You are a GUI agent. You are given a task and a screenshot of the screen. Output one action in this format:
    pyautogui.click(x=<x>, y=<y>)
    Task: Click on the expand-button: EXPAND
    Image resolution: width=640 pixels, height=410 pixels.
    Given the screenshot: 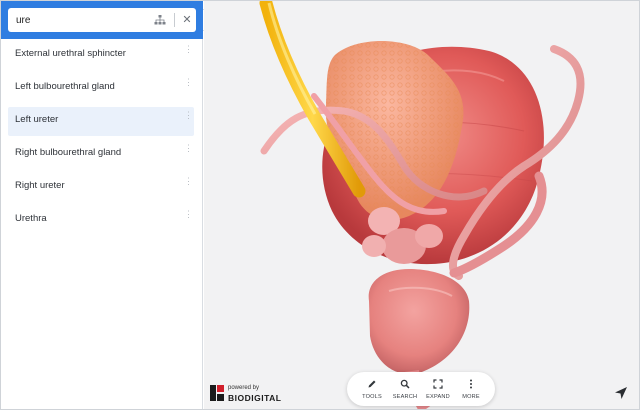 What is the action you would take?
    pyautogui.click(x=438, y=389)
    